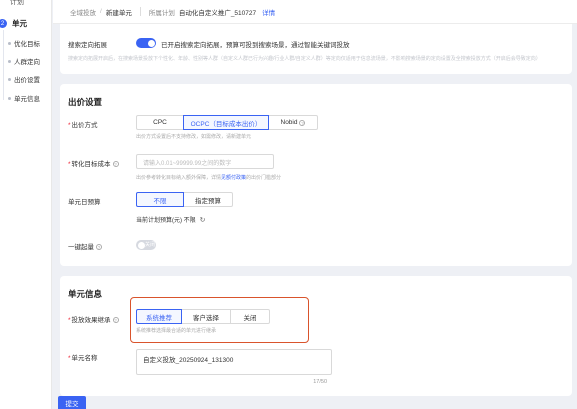 The width and height of the screenshot is (577, 409). Describe the element at coordinates (93, 320) in the screenshot. I see `effect-inherit-label: *投放效果继承?` at that location.